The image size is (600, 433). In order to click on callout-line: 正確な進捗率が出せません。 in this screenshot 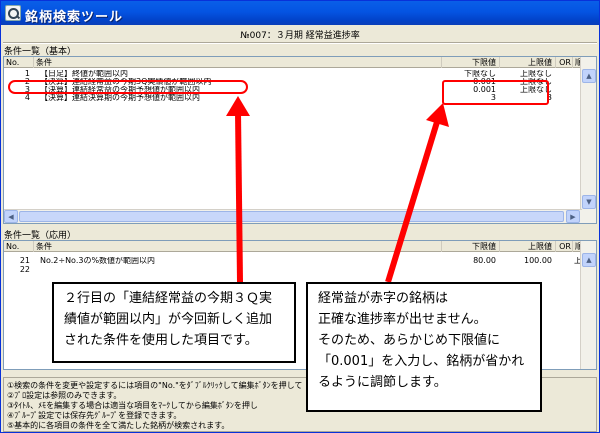, I will do `click(402, 319)`.